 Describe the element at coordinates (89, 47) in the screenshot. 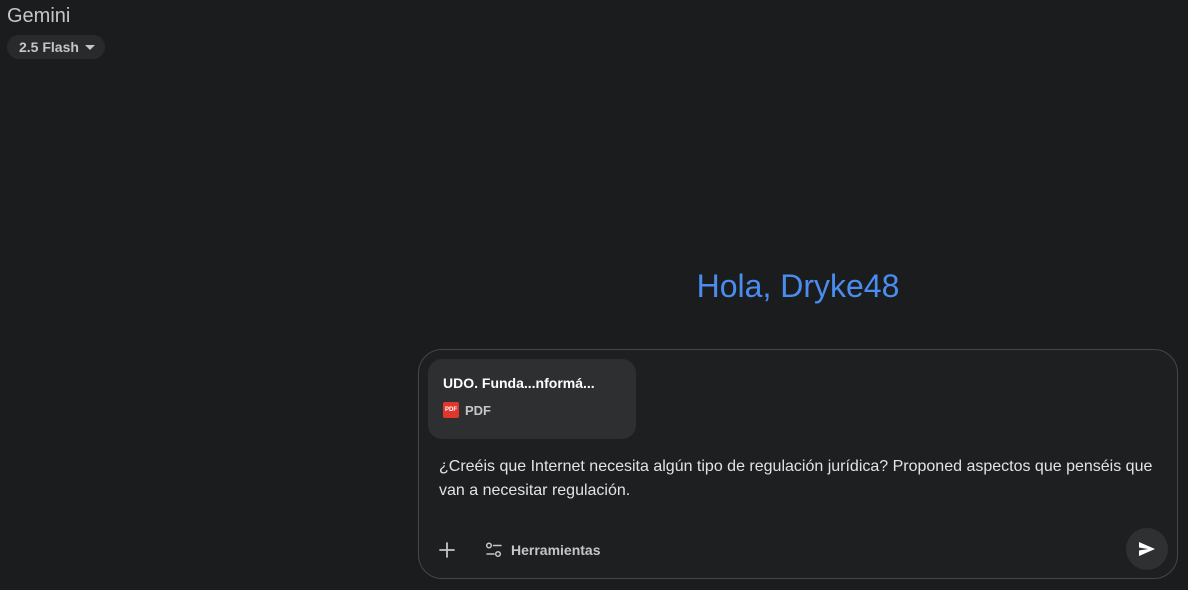

I see `caret-down-icon` at that location.